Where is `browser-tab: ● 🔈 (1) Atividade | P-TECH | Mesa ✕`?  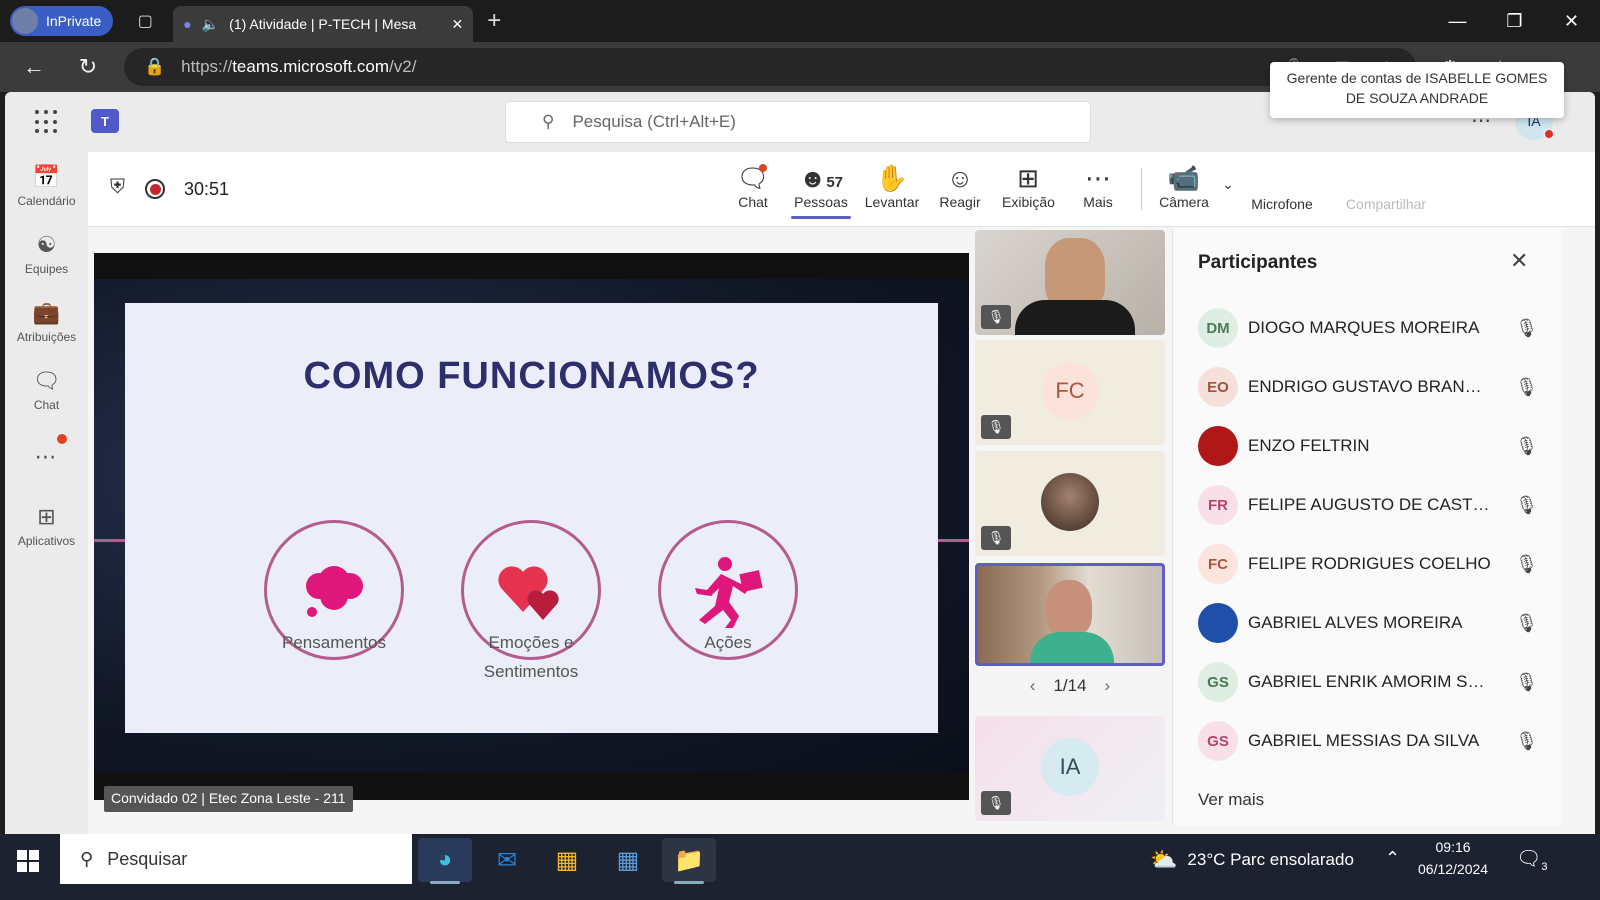
browser-tab: ● 🔈 (1) Atividade | P-TECH | Mesa ✕ is located at coordinates (323, 24).